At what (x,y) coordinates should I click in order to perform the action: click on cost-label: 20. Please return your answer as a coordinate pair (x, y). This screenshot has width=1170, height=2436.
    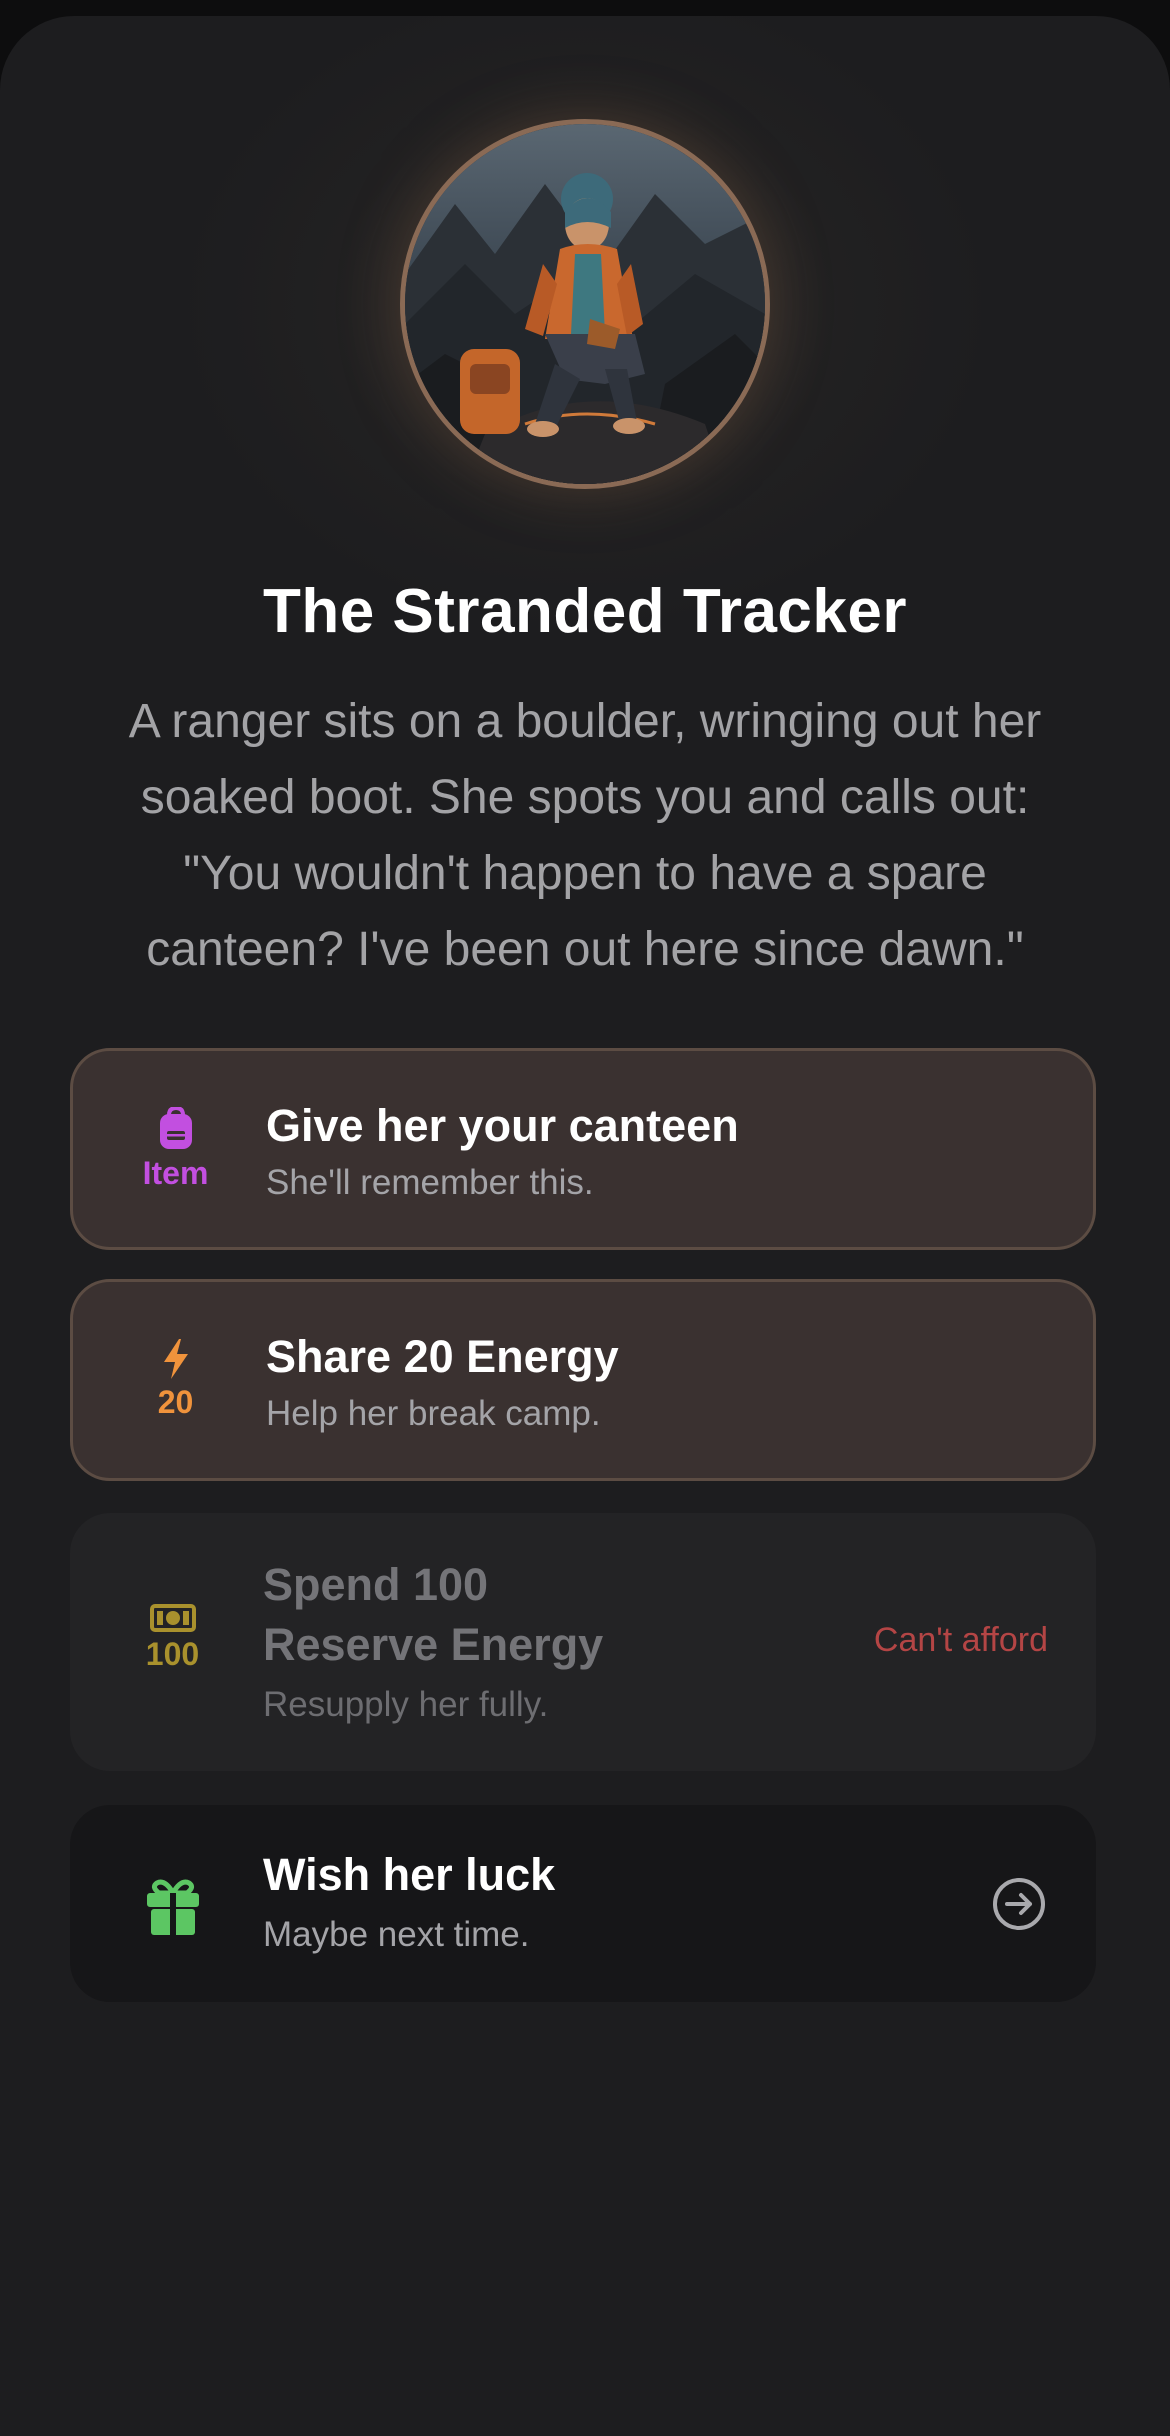
    Looking at the image, I should click on (175, 1402).